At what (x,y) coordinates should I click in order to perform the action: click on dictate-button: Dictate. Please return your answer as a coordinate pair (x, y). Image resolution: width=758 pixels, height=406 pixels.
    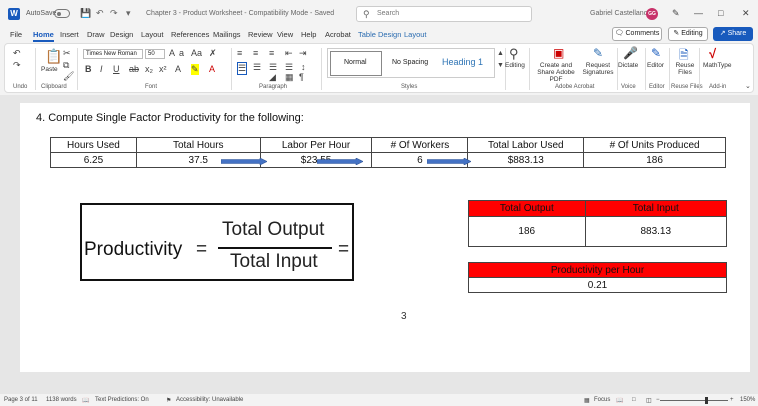
    Looking at the image, I should click on (628, 65).